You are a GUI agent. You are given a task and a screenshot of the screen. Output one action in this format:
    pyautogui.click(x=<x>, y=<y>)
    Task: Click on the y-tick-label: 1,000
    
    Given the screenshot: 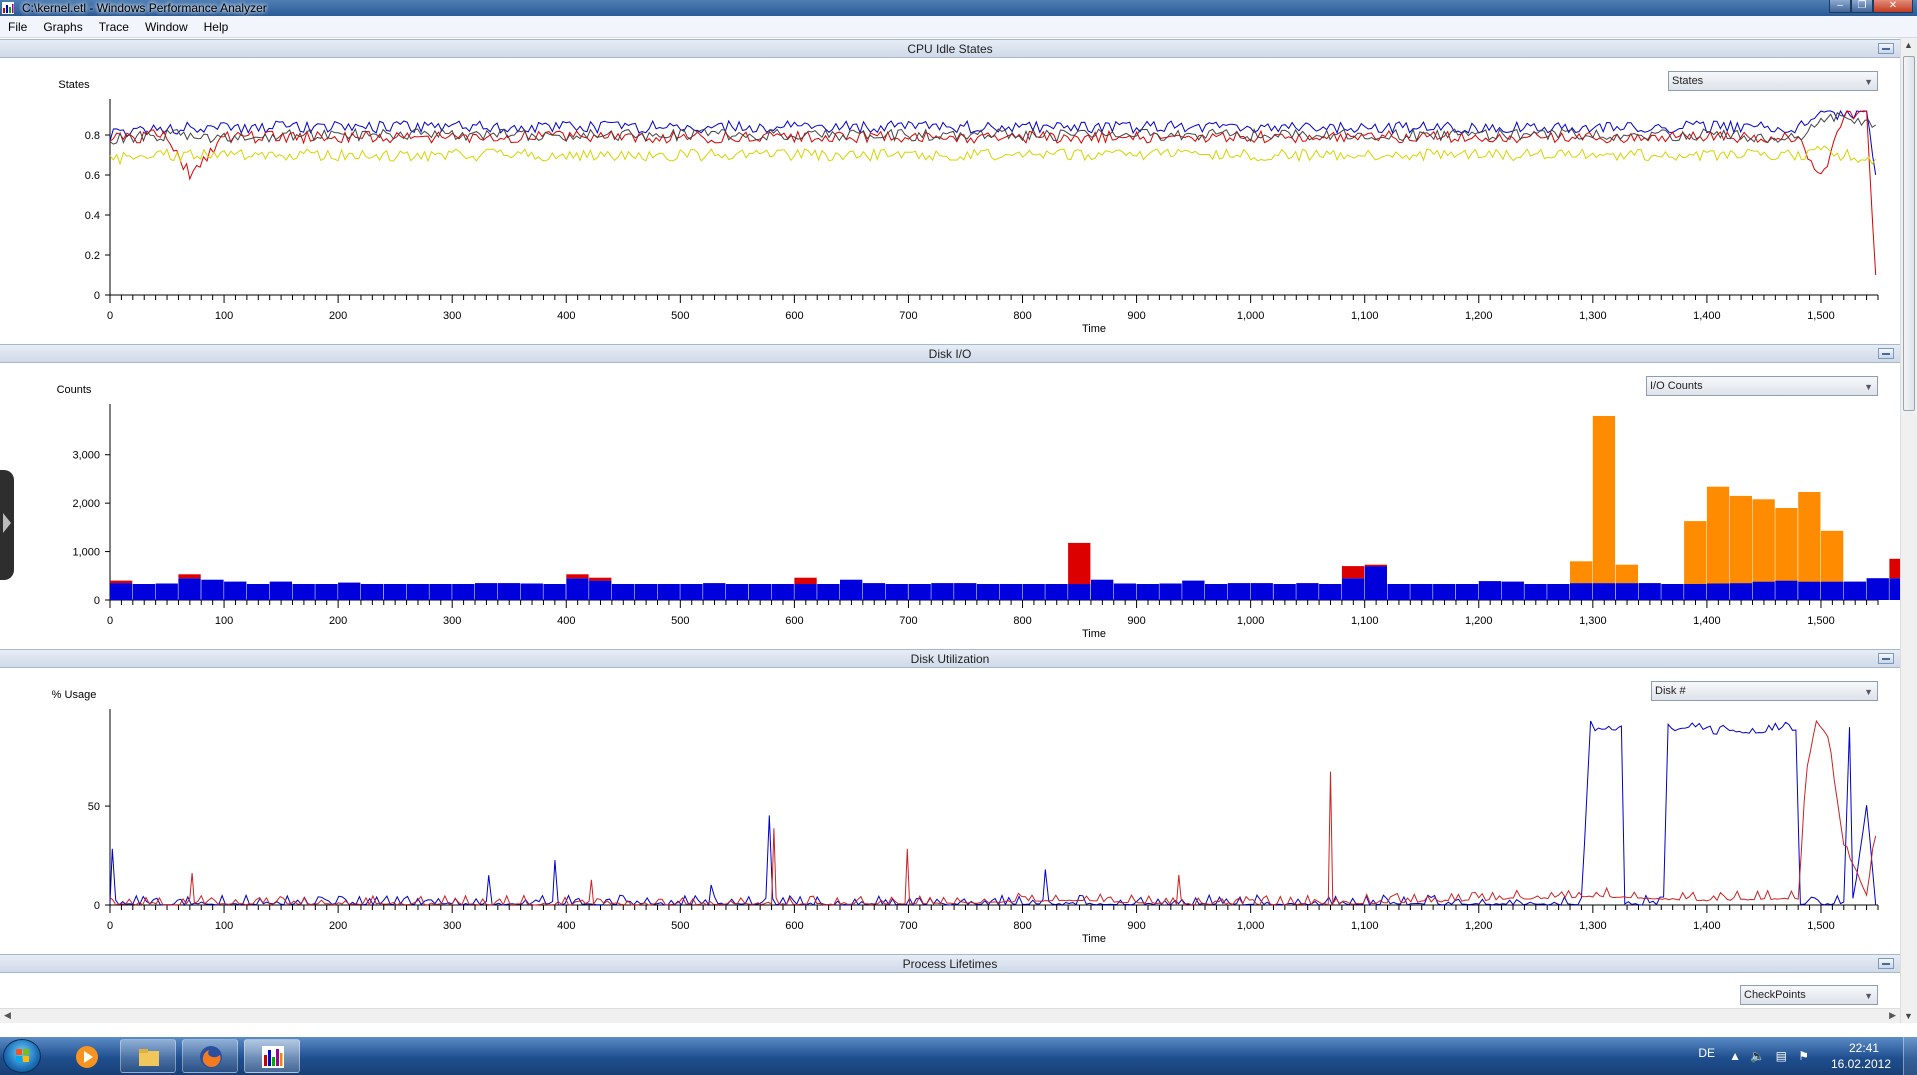 What is the action you would take?
    pyautogui.click(x=86, y=553)
    